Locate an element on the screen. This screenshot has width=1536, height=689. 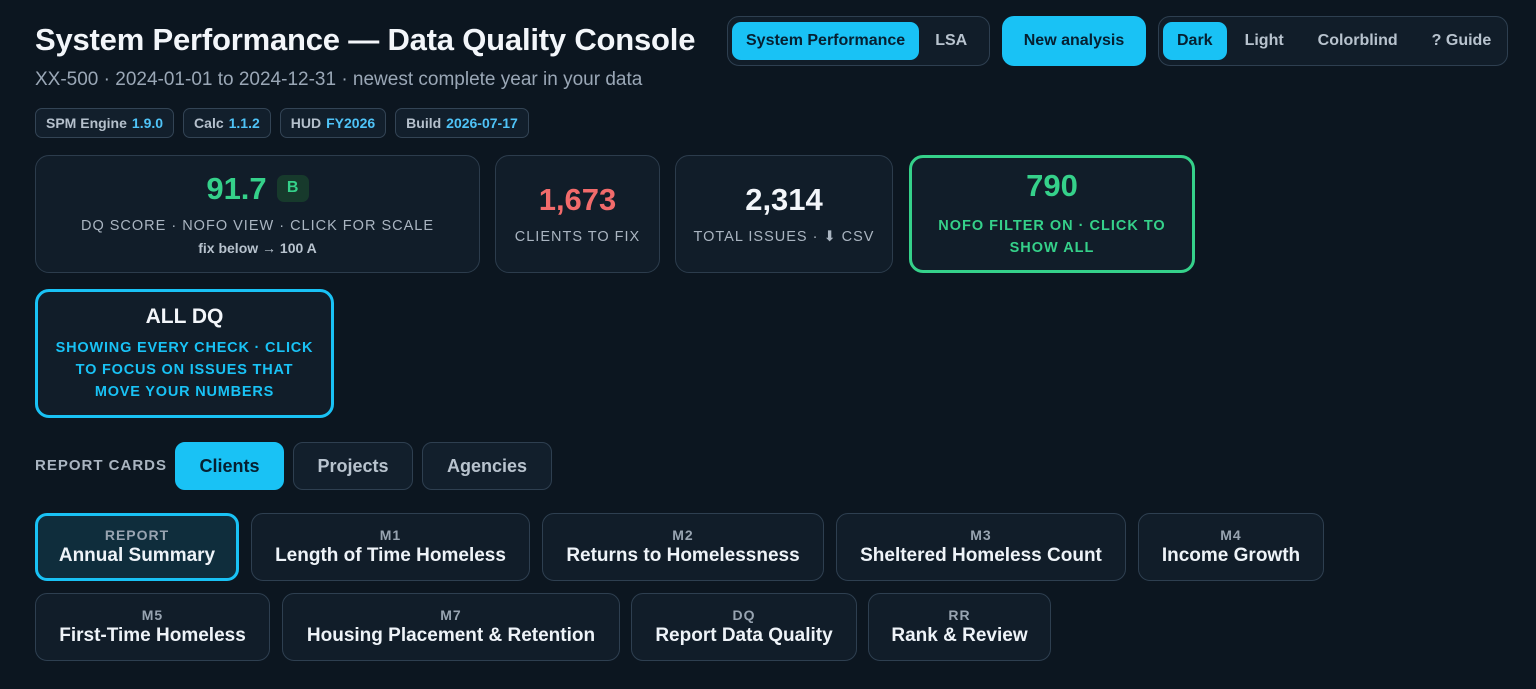
report-m1-button: M1 Length of Time Homeless is located at coordinates (390, 547).